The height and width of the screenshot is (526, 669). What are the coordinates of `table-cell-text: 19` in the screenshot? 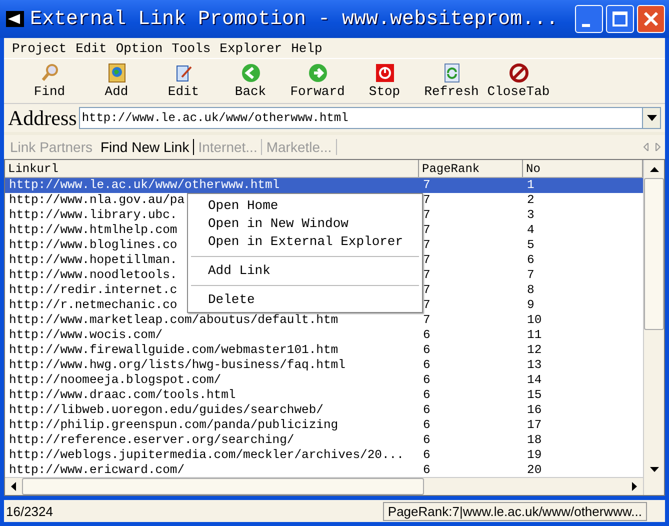 It's located at (534, 455).